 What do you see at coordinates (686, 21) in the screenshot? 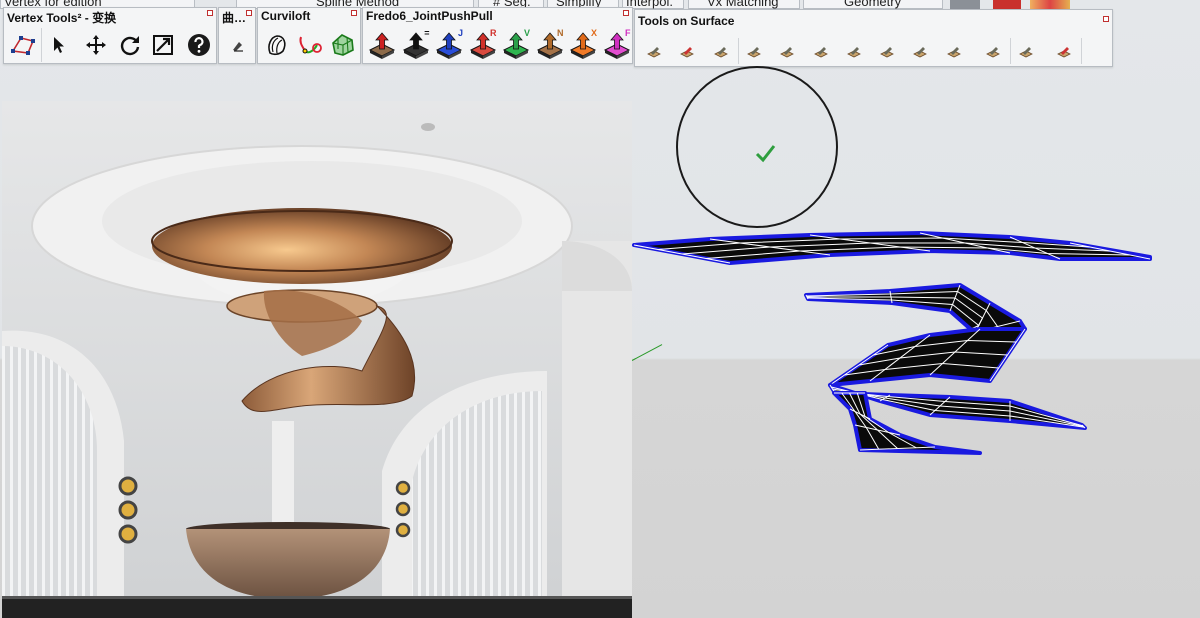
I see `toolbar-title: Tools on Surface` at bounding box center [686, 21].